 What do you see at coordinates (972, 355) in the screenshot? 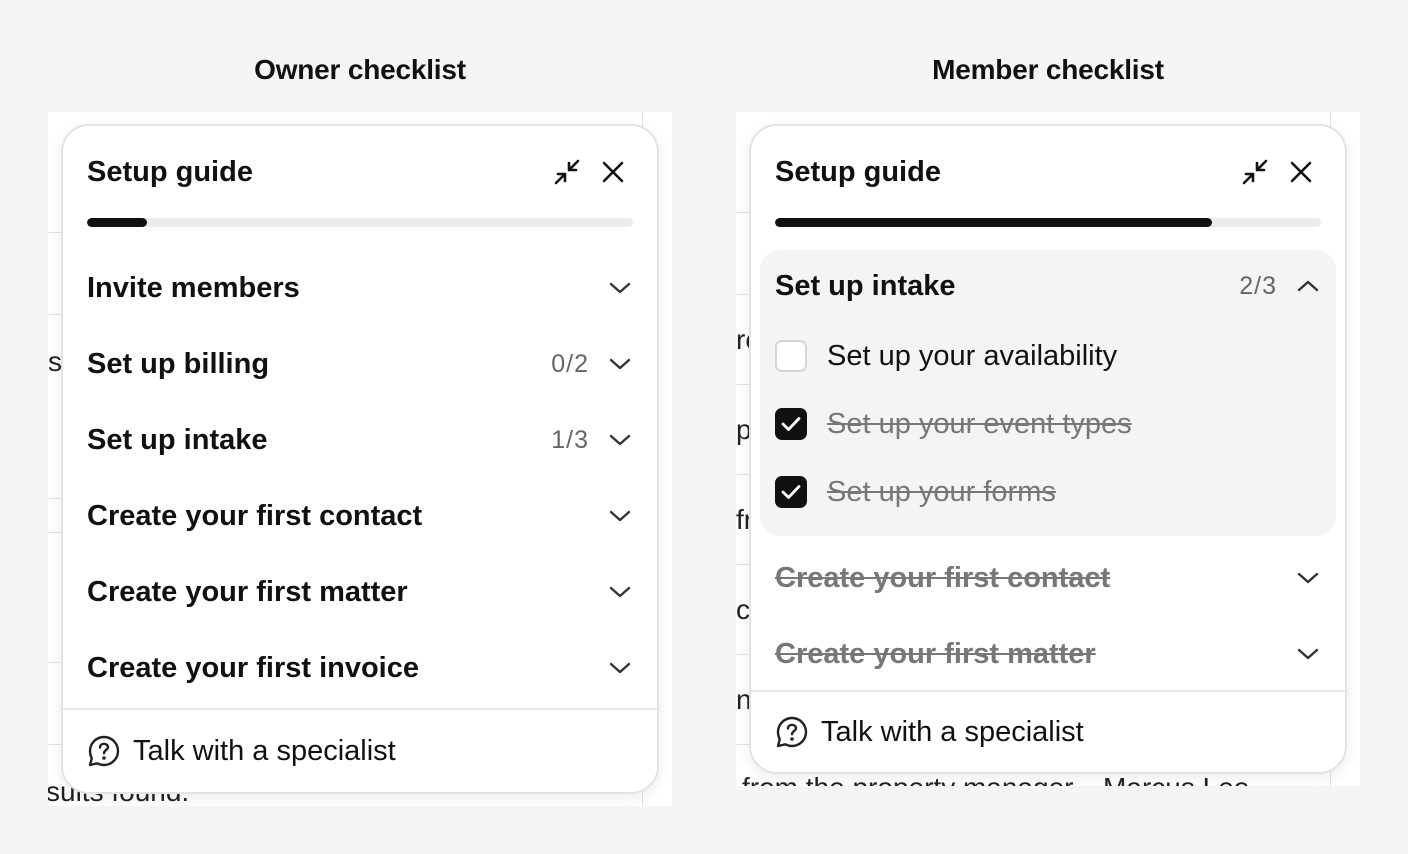
I see `subtask-label: Set up your availability` at bounding box center [972, 355].